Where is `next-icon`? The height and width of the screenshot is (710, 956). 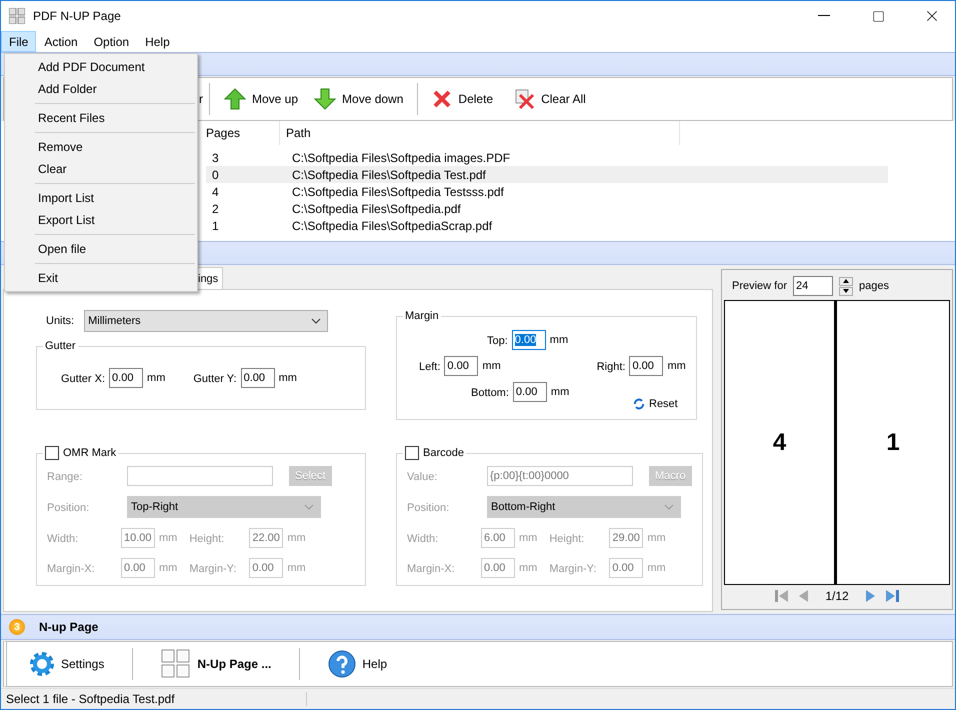 next-icon is located at coordinates (869, 596).